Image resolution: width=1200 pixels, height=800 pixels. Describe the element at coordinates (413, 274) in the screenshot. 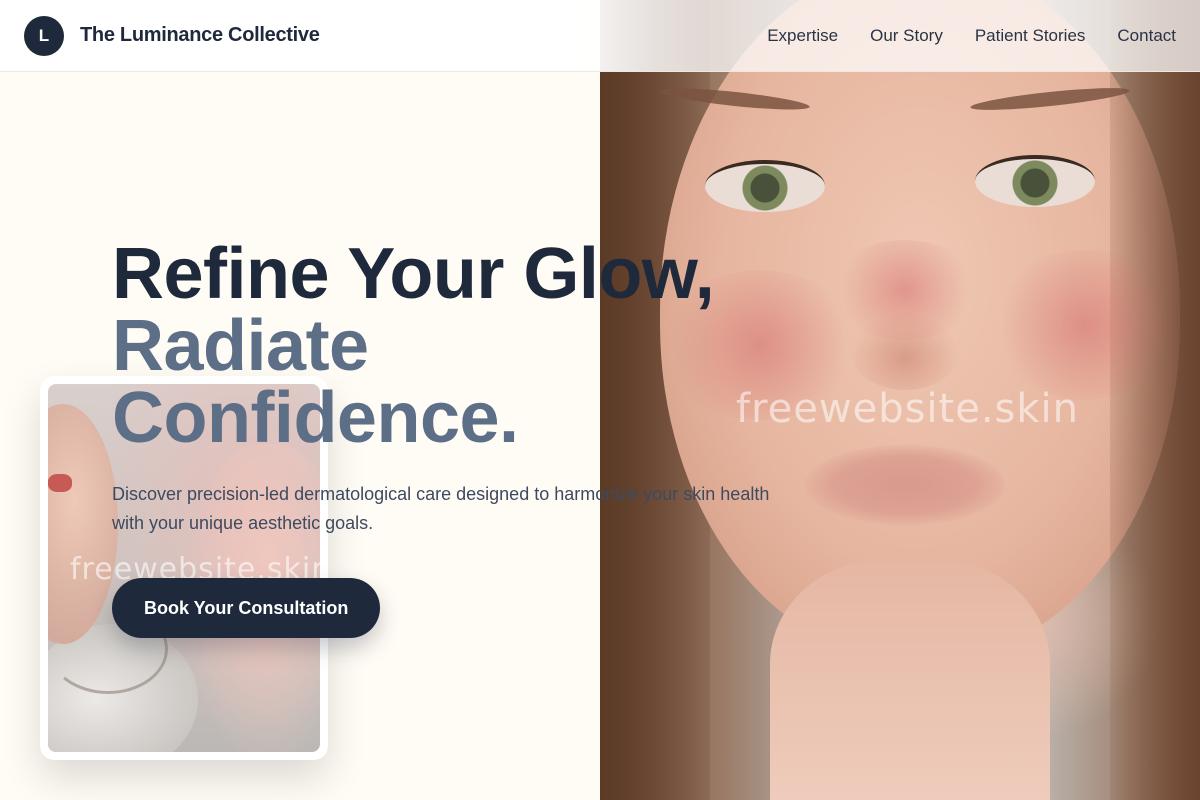

I see `headline-line-1: Refine Your Glow,` at that location.